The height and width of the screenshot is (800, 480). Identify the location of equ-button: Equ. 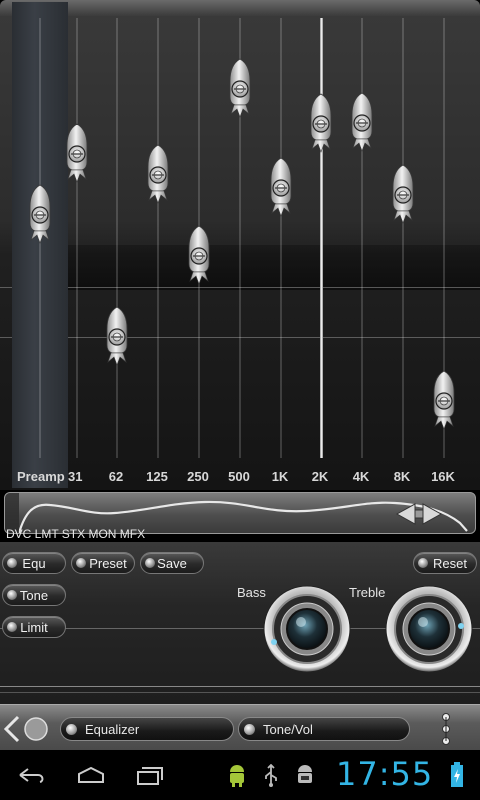
(34, 563).